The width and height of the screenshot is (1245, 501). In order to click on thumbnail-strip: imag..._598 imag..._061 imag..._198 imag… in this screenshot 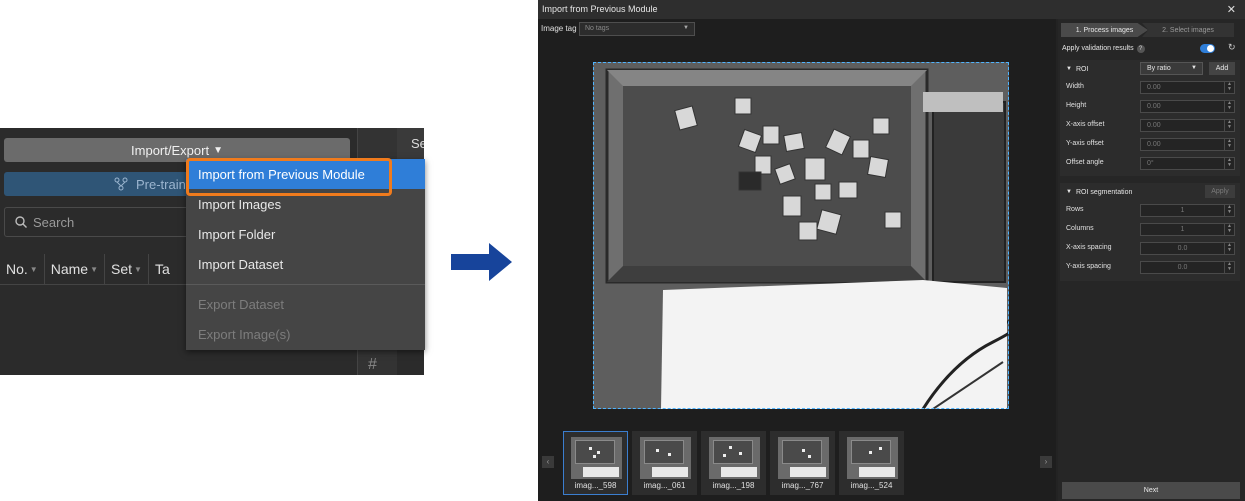, I will do `click(733, 463)`.